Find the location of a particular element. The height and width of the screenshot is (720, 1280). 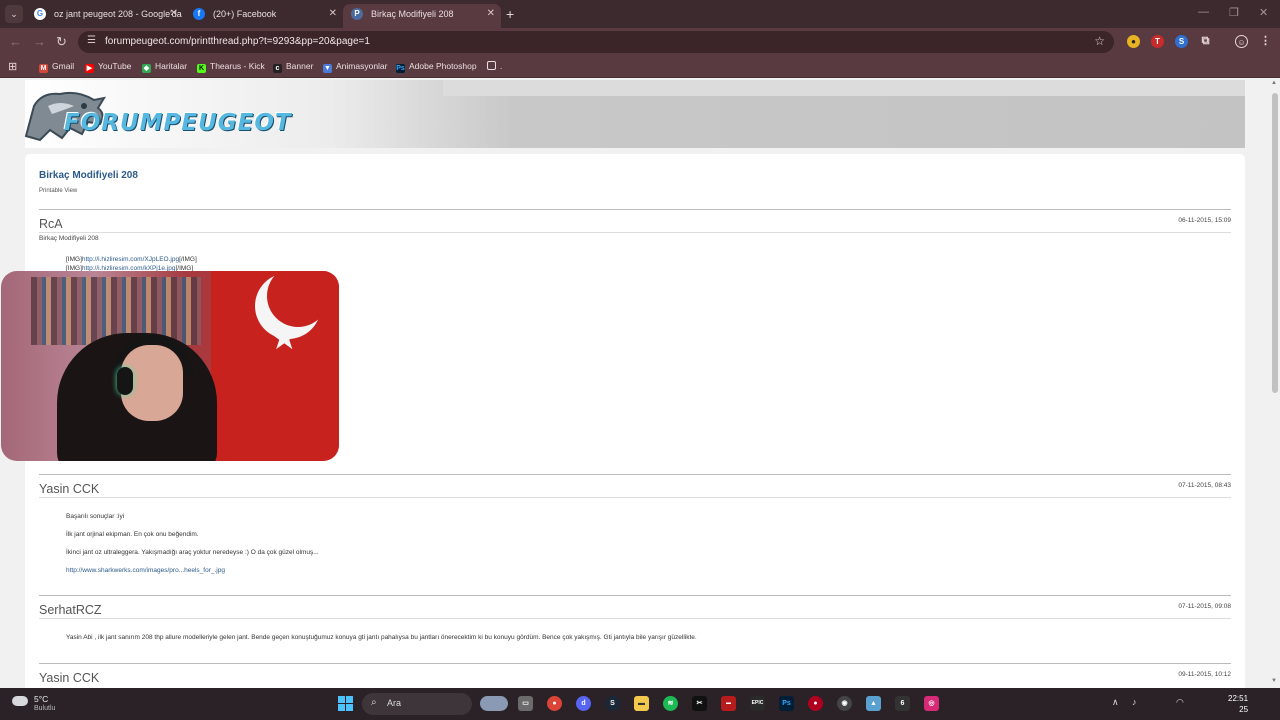

tab-google-search: G oz jant peugeot 208 - Google'da ✕ is located at coordinates (105, 16).